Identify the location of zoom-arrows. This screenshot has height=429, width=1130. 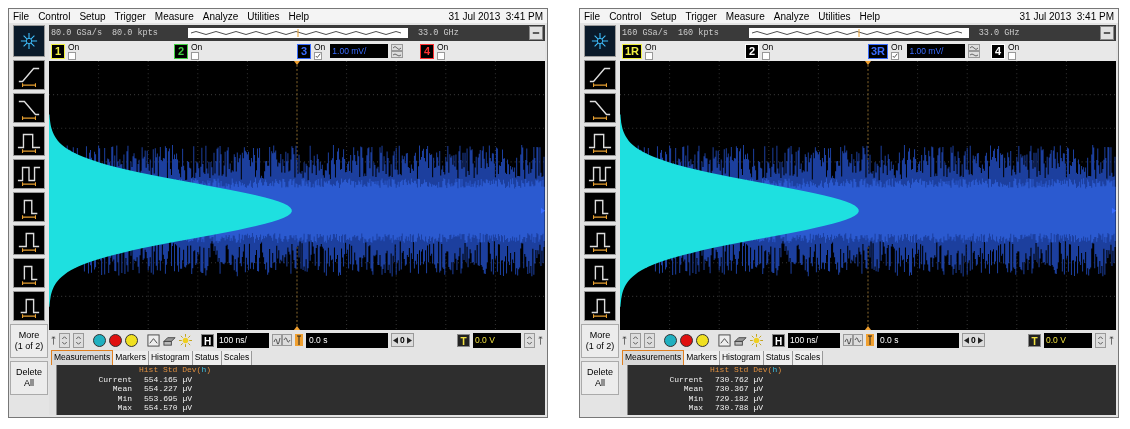
(635, 340).